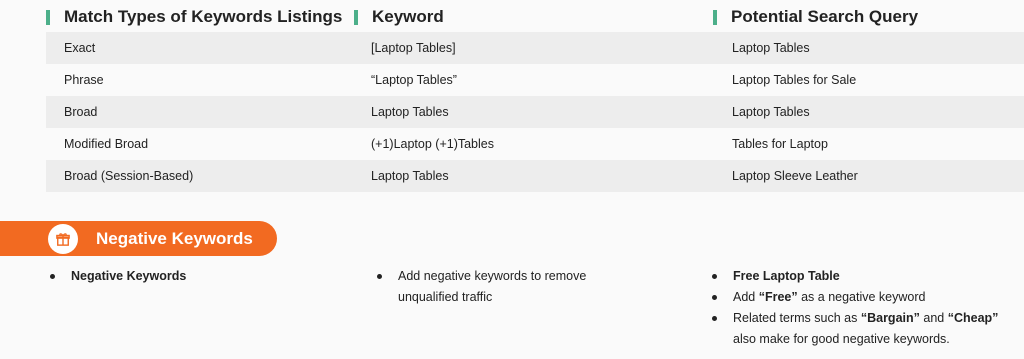 The height and width of the screenshot is (359, 1024). I want to click on header-label: Potential Search Query, so click(825, 16).